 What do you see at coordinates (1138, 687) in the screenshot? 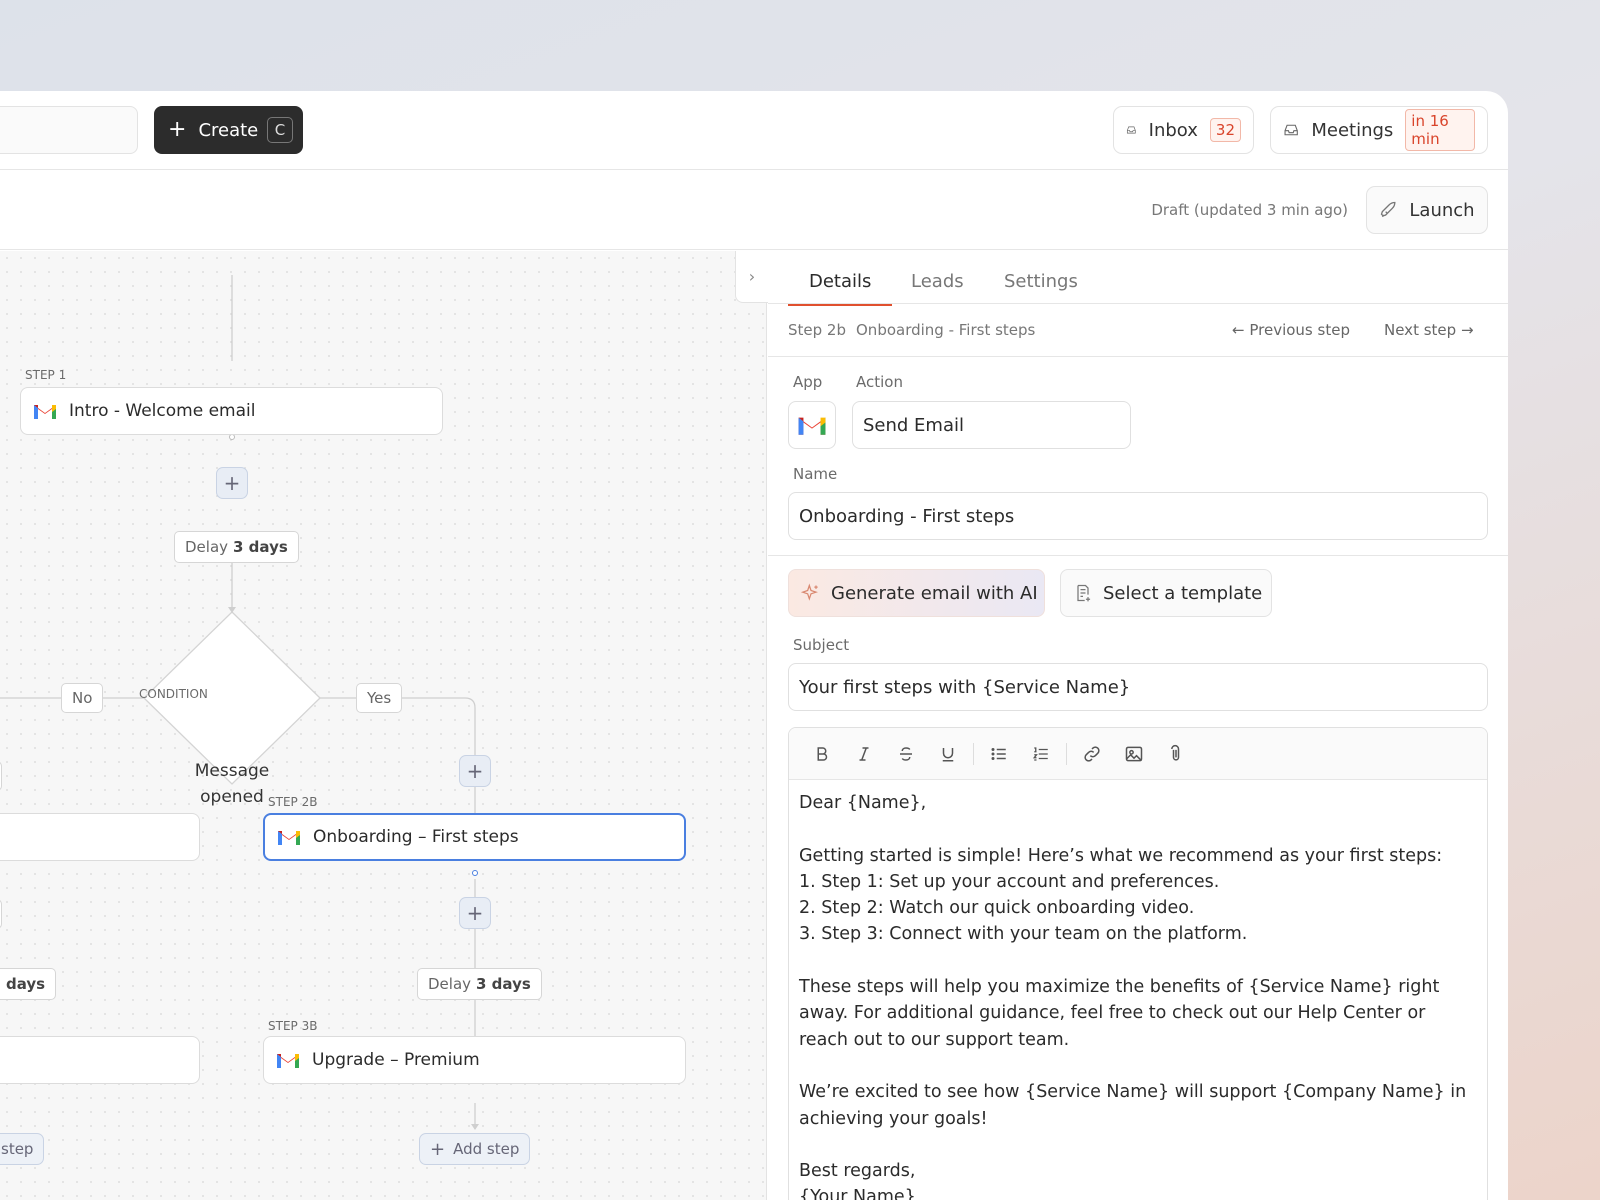
I see `subject-input: Your first steps with {Service Name}` at bounding box center [1138, 687].